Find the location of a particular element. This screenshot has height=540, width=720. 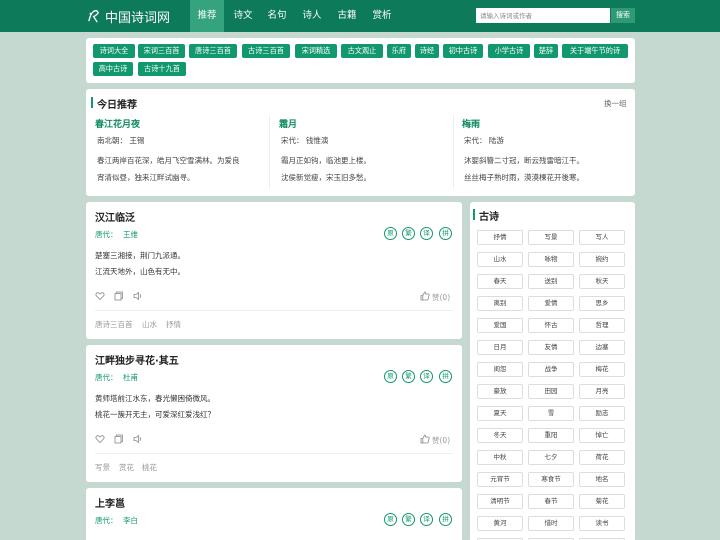

sidebar-tag-item: 哲理 is located at coordinates (602, 325).